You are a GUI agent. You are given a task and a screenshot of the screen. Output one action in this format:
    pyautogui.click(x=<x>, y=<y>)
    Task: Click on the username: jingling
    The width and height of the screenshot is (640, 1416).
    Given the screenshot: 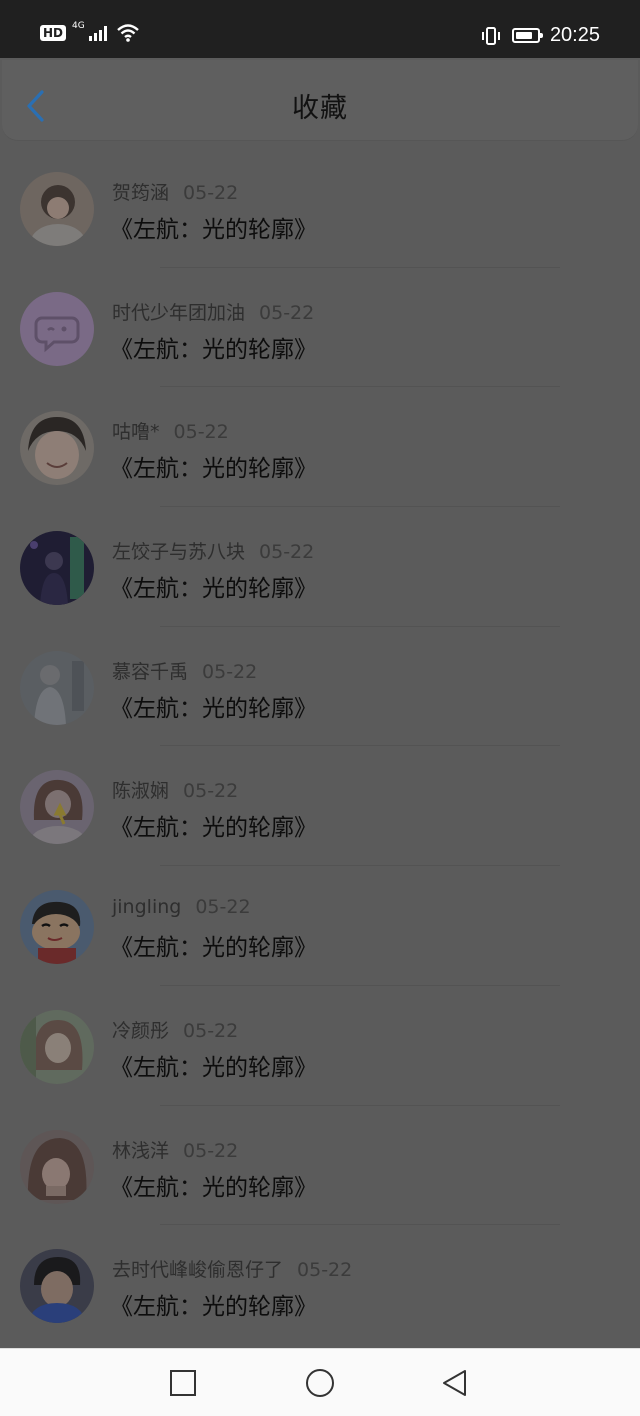 What is the action you would take?
    pyautogui.click(x=146, y=907)
    